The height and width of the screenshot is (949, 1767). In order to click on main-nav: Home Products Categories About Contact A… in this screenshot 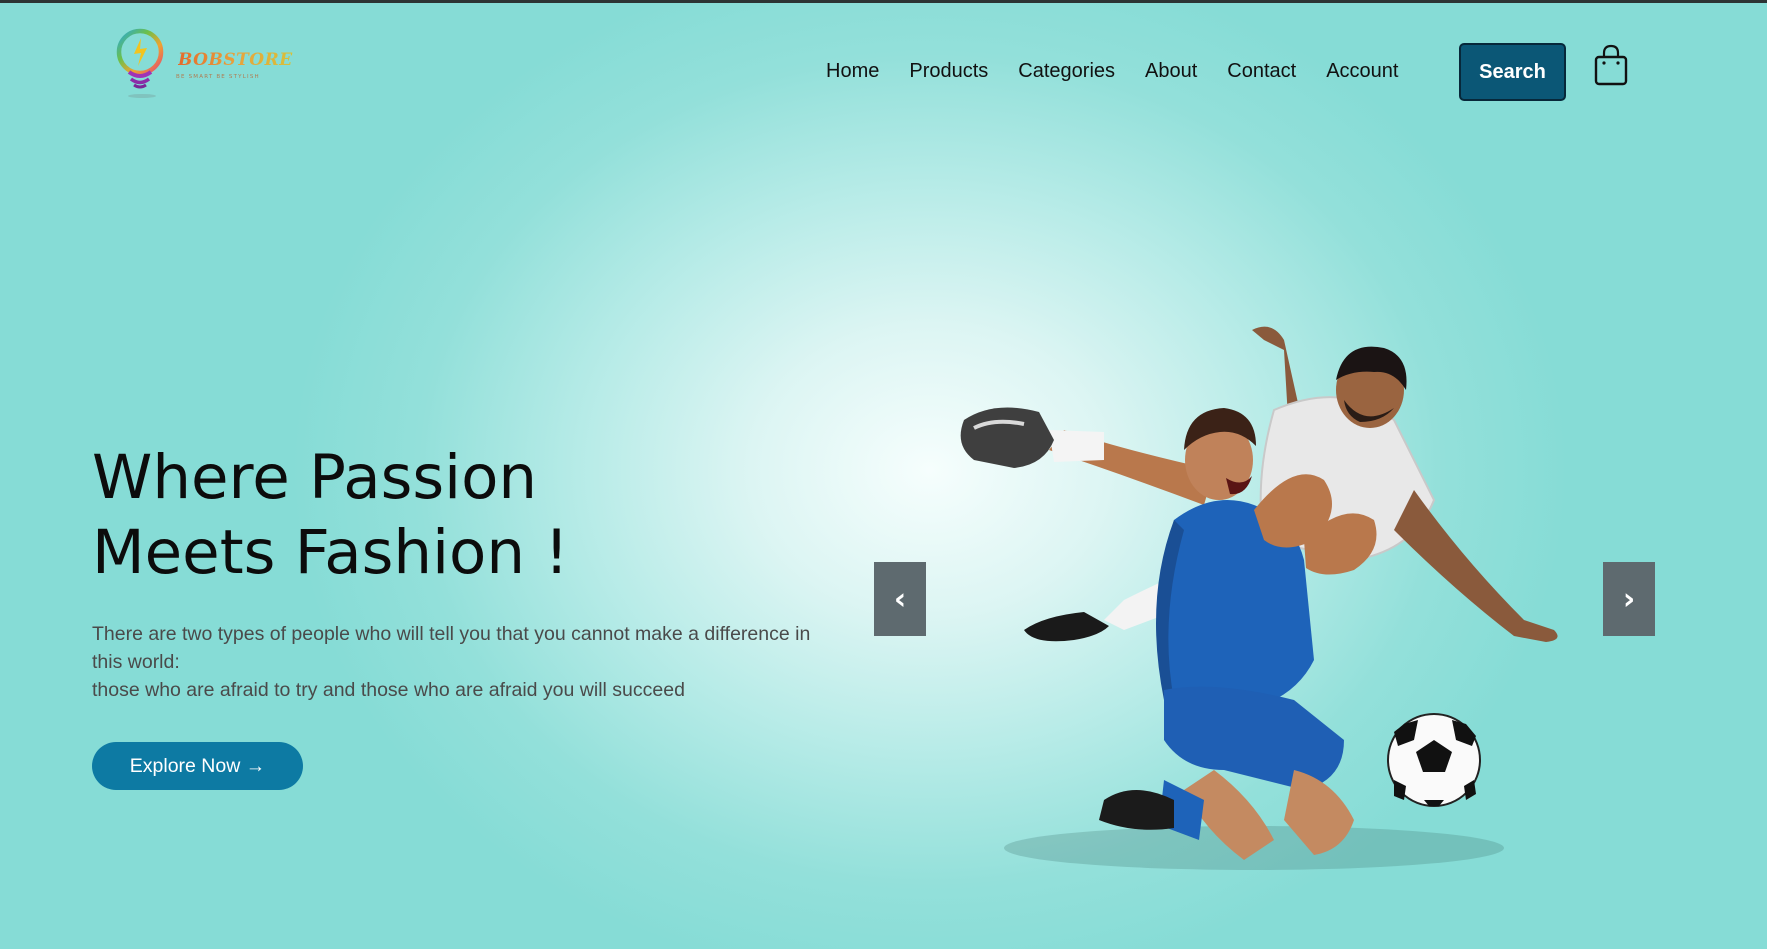, I will do `click(1127, 71)`.